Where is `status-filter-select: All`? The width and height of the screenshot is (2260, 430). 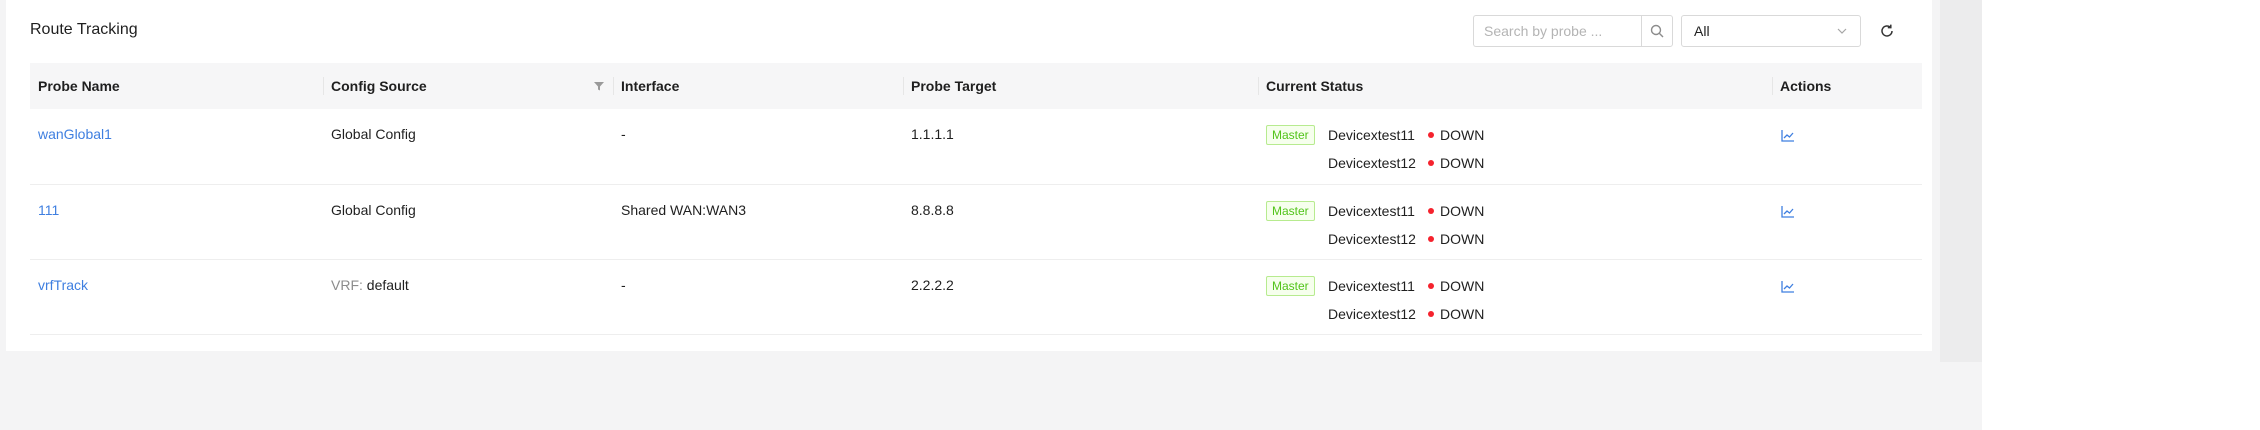 status-filter-select: All is located at coordinates (1771, 31).